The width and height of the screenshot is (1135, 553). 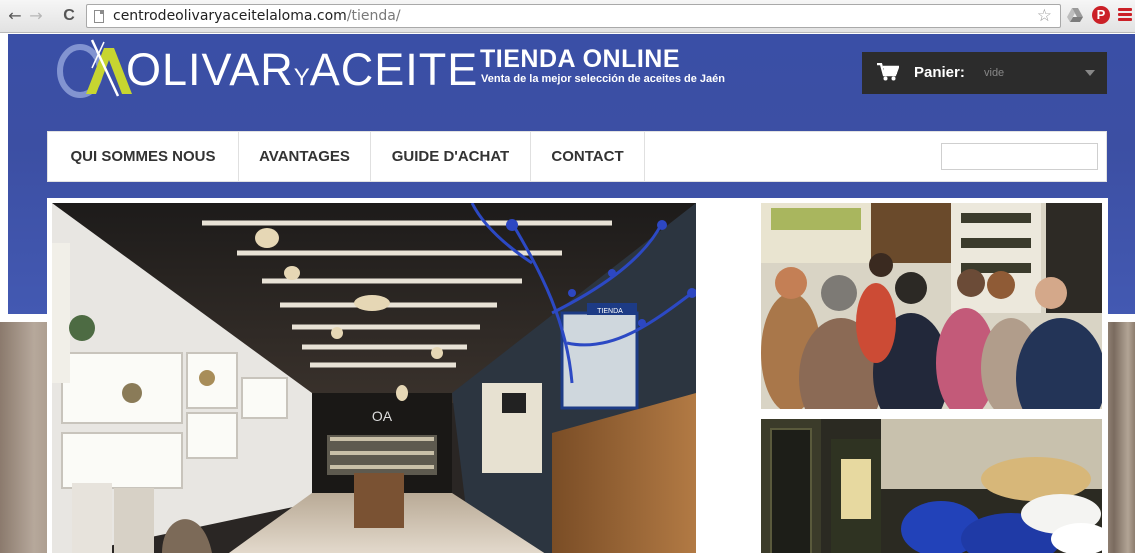 I want to click on page-icon, so click(x=99, y=16).